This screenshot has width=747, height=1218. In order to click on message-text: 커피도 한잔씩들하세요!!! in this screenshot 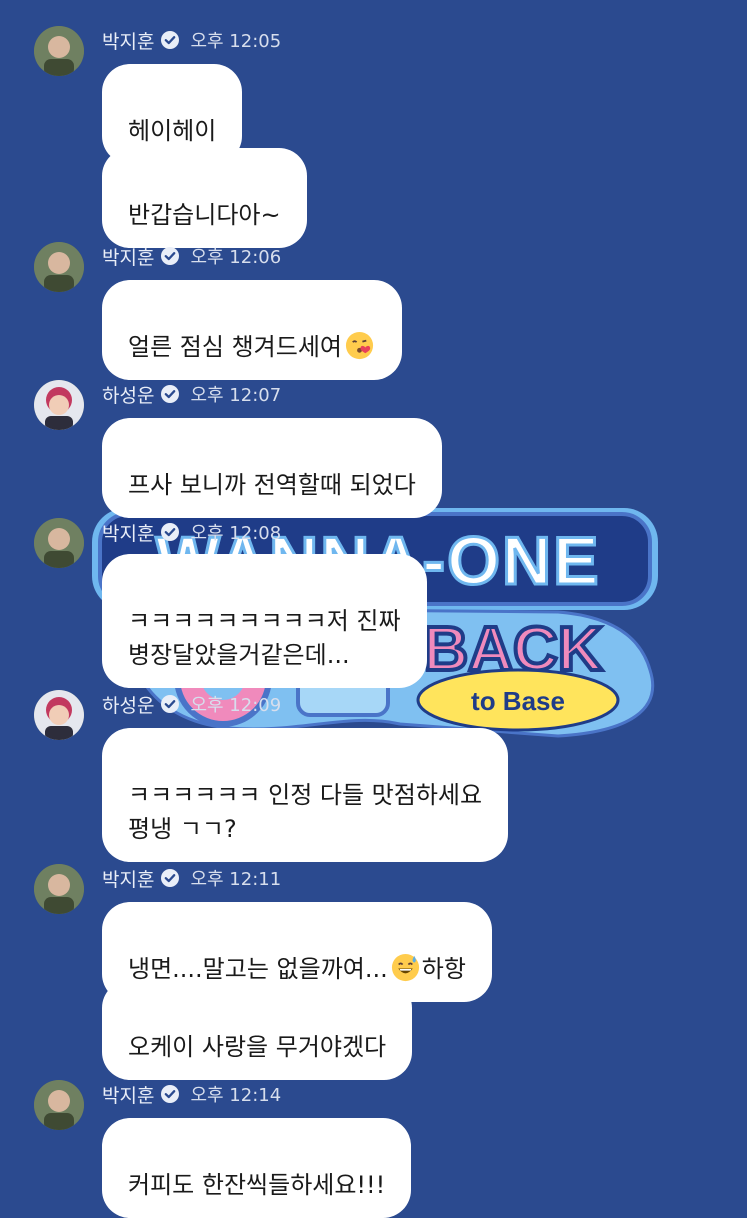, I will do `click(257, 1185)`.